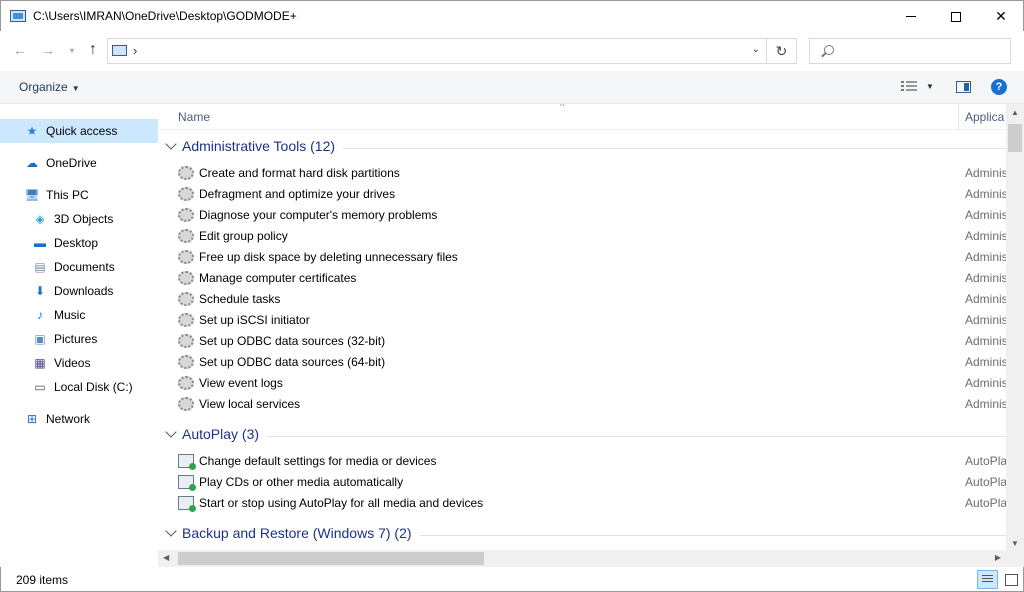  What do you see at coordinates (166, 557) in the screenshot?
I see `scroll-left-icon: ◀` at bounding box center [166, 557].